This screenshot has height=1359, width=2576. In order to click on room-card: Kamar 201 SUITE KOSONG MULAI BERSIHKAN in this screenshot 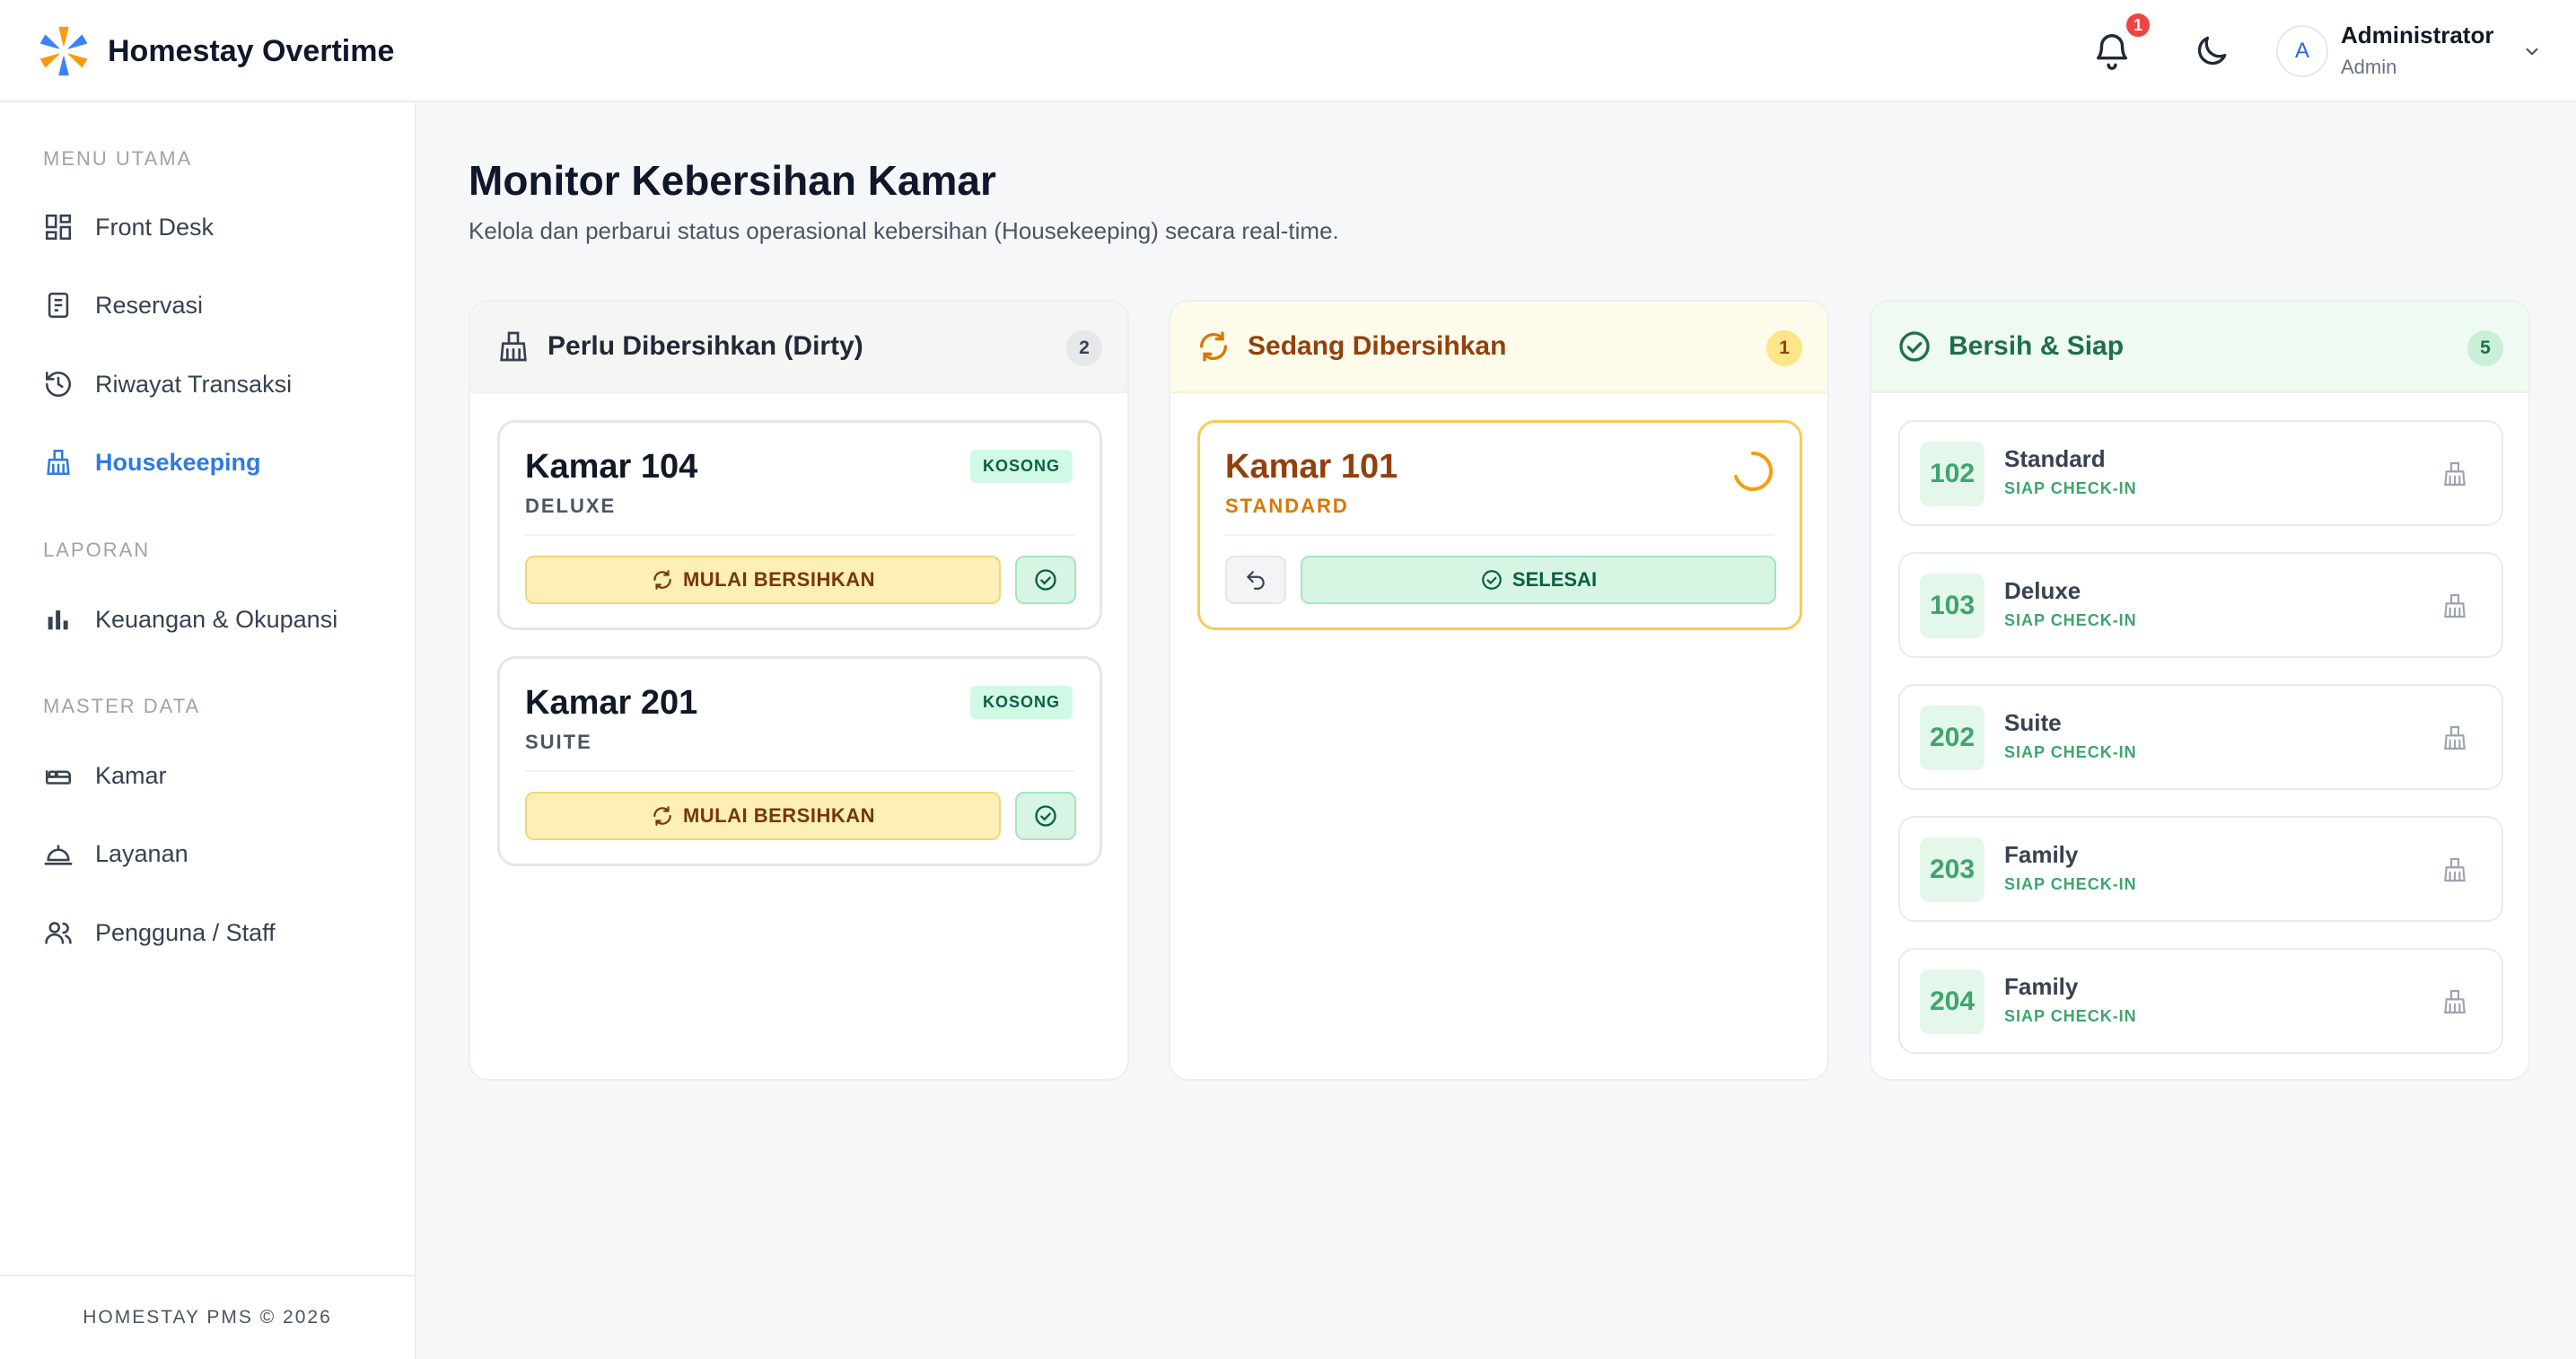, I will do `click(799, 761)`.